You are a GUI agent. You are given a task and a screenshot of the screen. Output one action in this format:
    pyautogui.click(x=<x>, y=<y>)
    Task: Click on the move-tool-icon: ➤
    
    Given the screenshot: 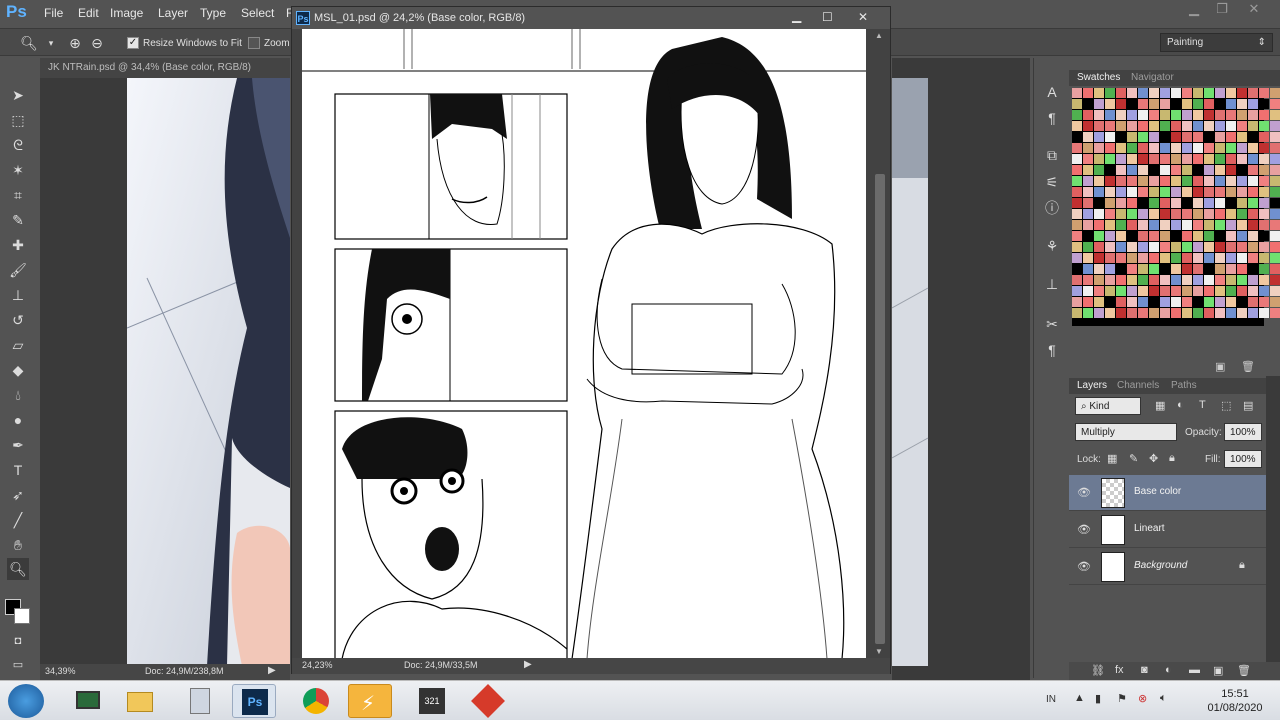 What is the action you would take?
    pyautogui.click(x=18, y=95)
    